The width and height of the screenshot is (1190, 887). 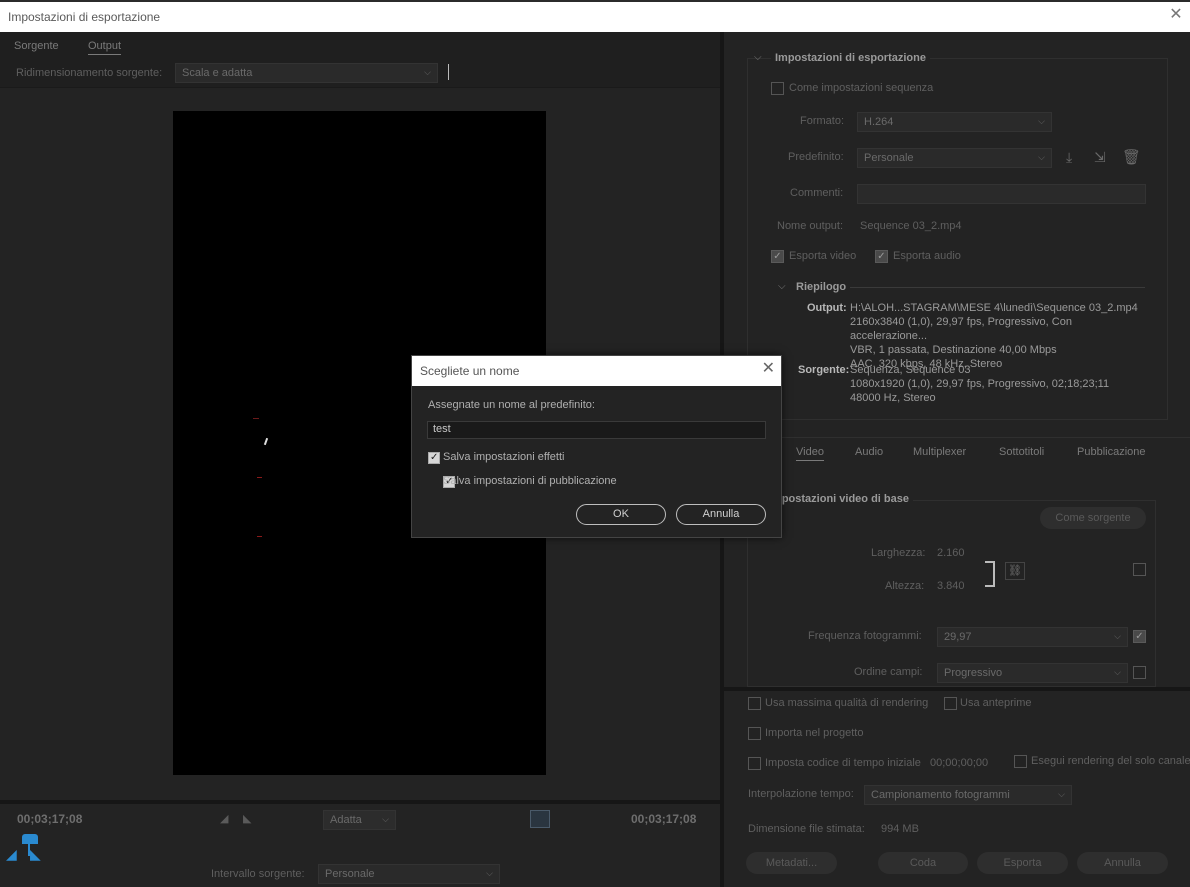 What do you see at coordinates (824, 370) in the screenshot?
I see `summary-source-label: Sorgente:` at bounding box center [824, 370].